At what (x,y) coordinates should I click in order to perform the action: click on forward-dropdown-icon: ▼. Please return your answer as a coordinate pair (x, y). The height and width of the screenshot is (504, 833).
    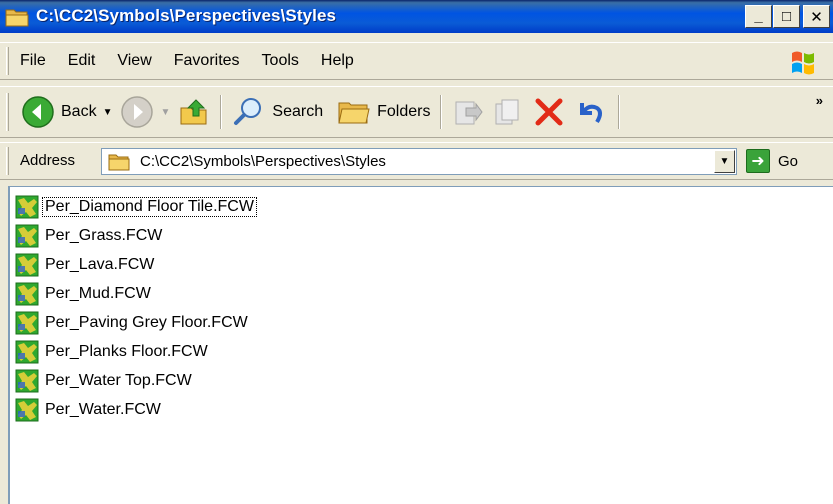
    Looking at the image, I should click on (165, 112).